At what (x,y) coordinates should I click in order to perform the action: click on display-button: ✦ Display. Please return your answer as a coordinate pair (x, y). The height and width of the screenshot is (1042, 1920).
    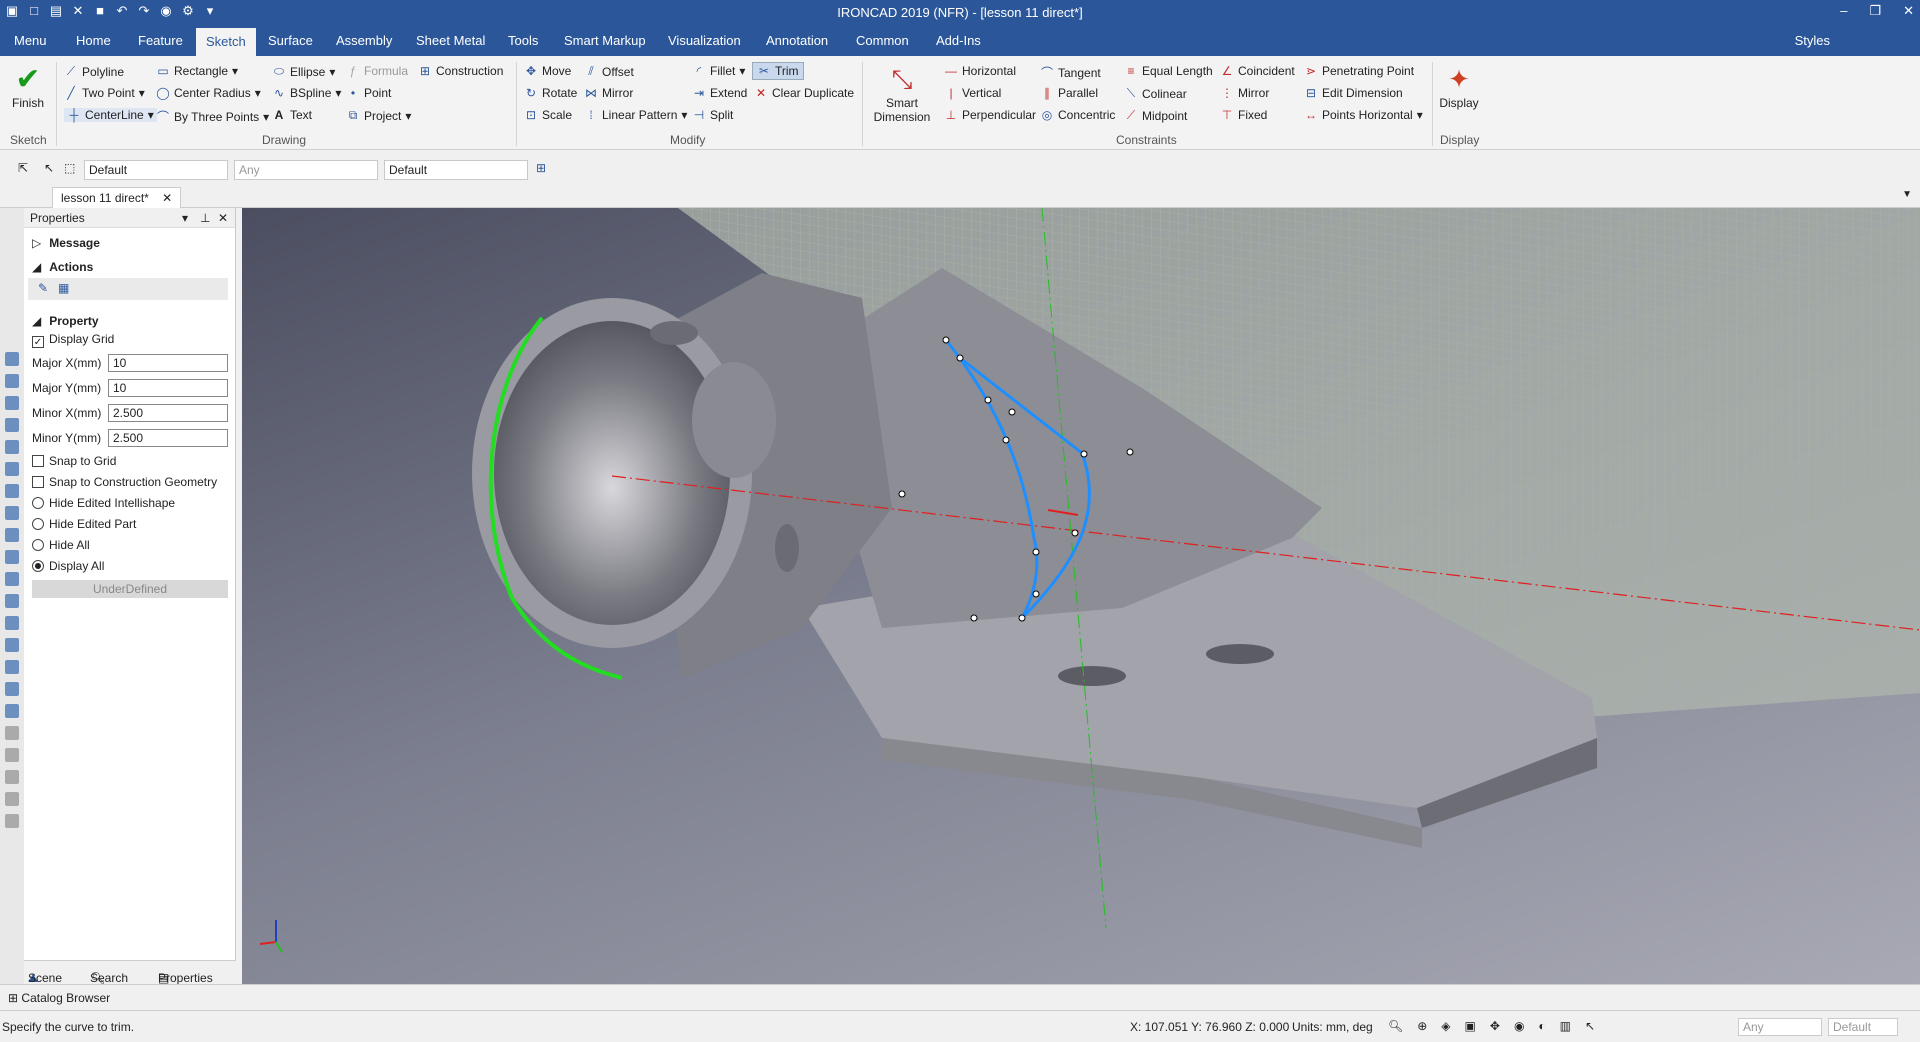
    Looking at the image, I should click on (1459, 86).